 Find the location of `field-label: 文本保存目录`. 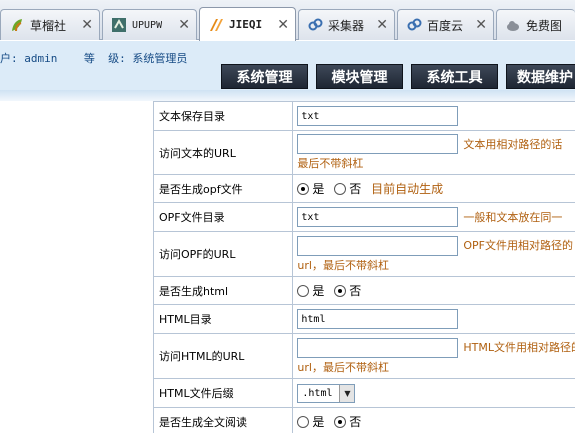

field-label: 文本保存目录 is located at coordinates (223, 116).